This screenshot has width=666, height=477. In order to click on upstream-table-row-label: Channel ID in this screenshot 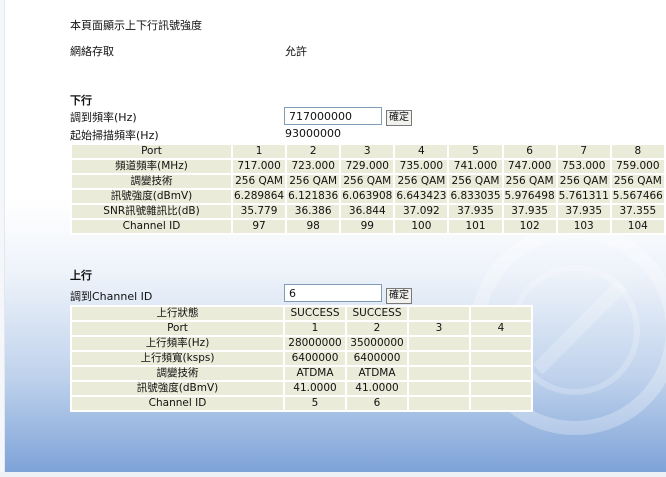, I will do `click(177, 403)`.